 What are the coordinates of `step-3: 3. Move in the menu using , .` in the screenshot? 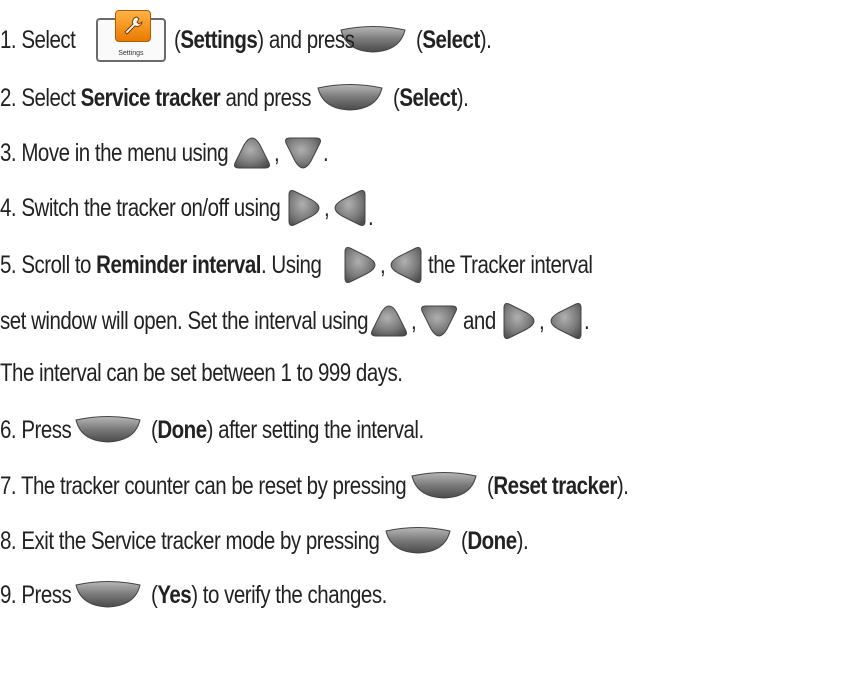 It's located at (164, 153).